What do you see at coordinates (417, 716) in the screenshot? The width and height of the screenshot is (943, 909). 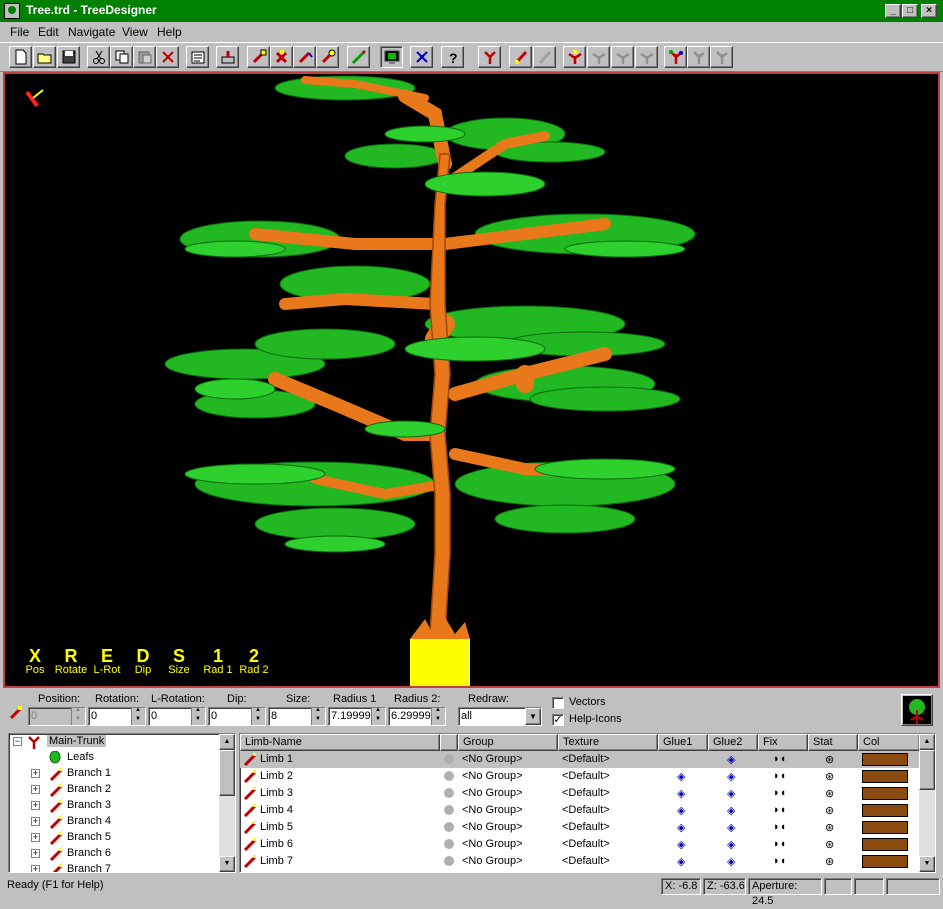 I see `radius2-spinner: 6.29999` at bounding box center [417, 716].